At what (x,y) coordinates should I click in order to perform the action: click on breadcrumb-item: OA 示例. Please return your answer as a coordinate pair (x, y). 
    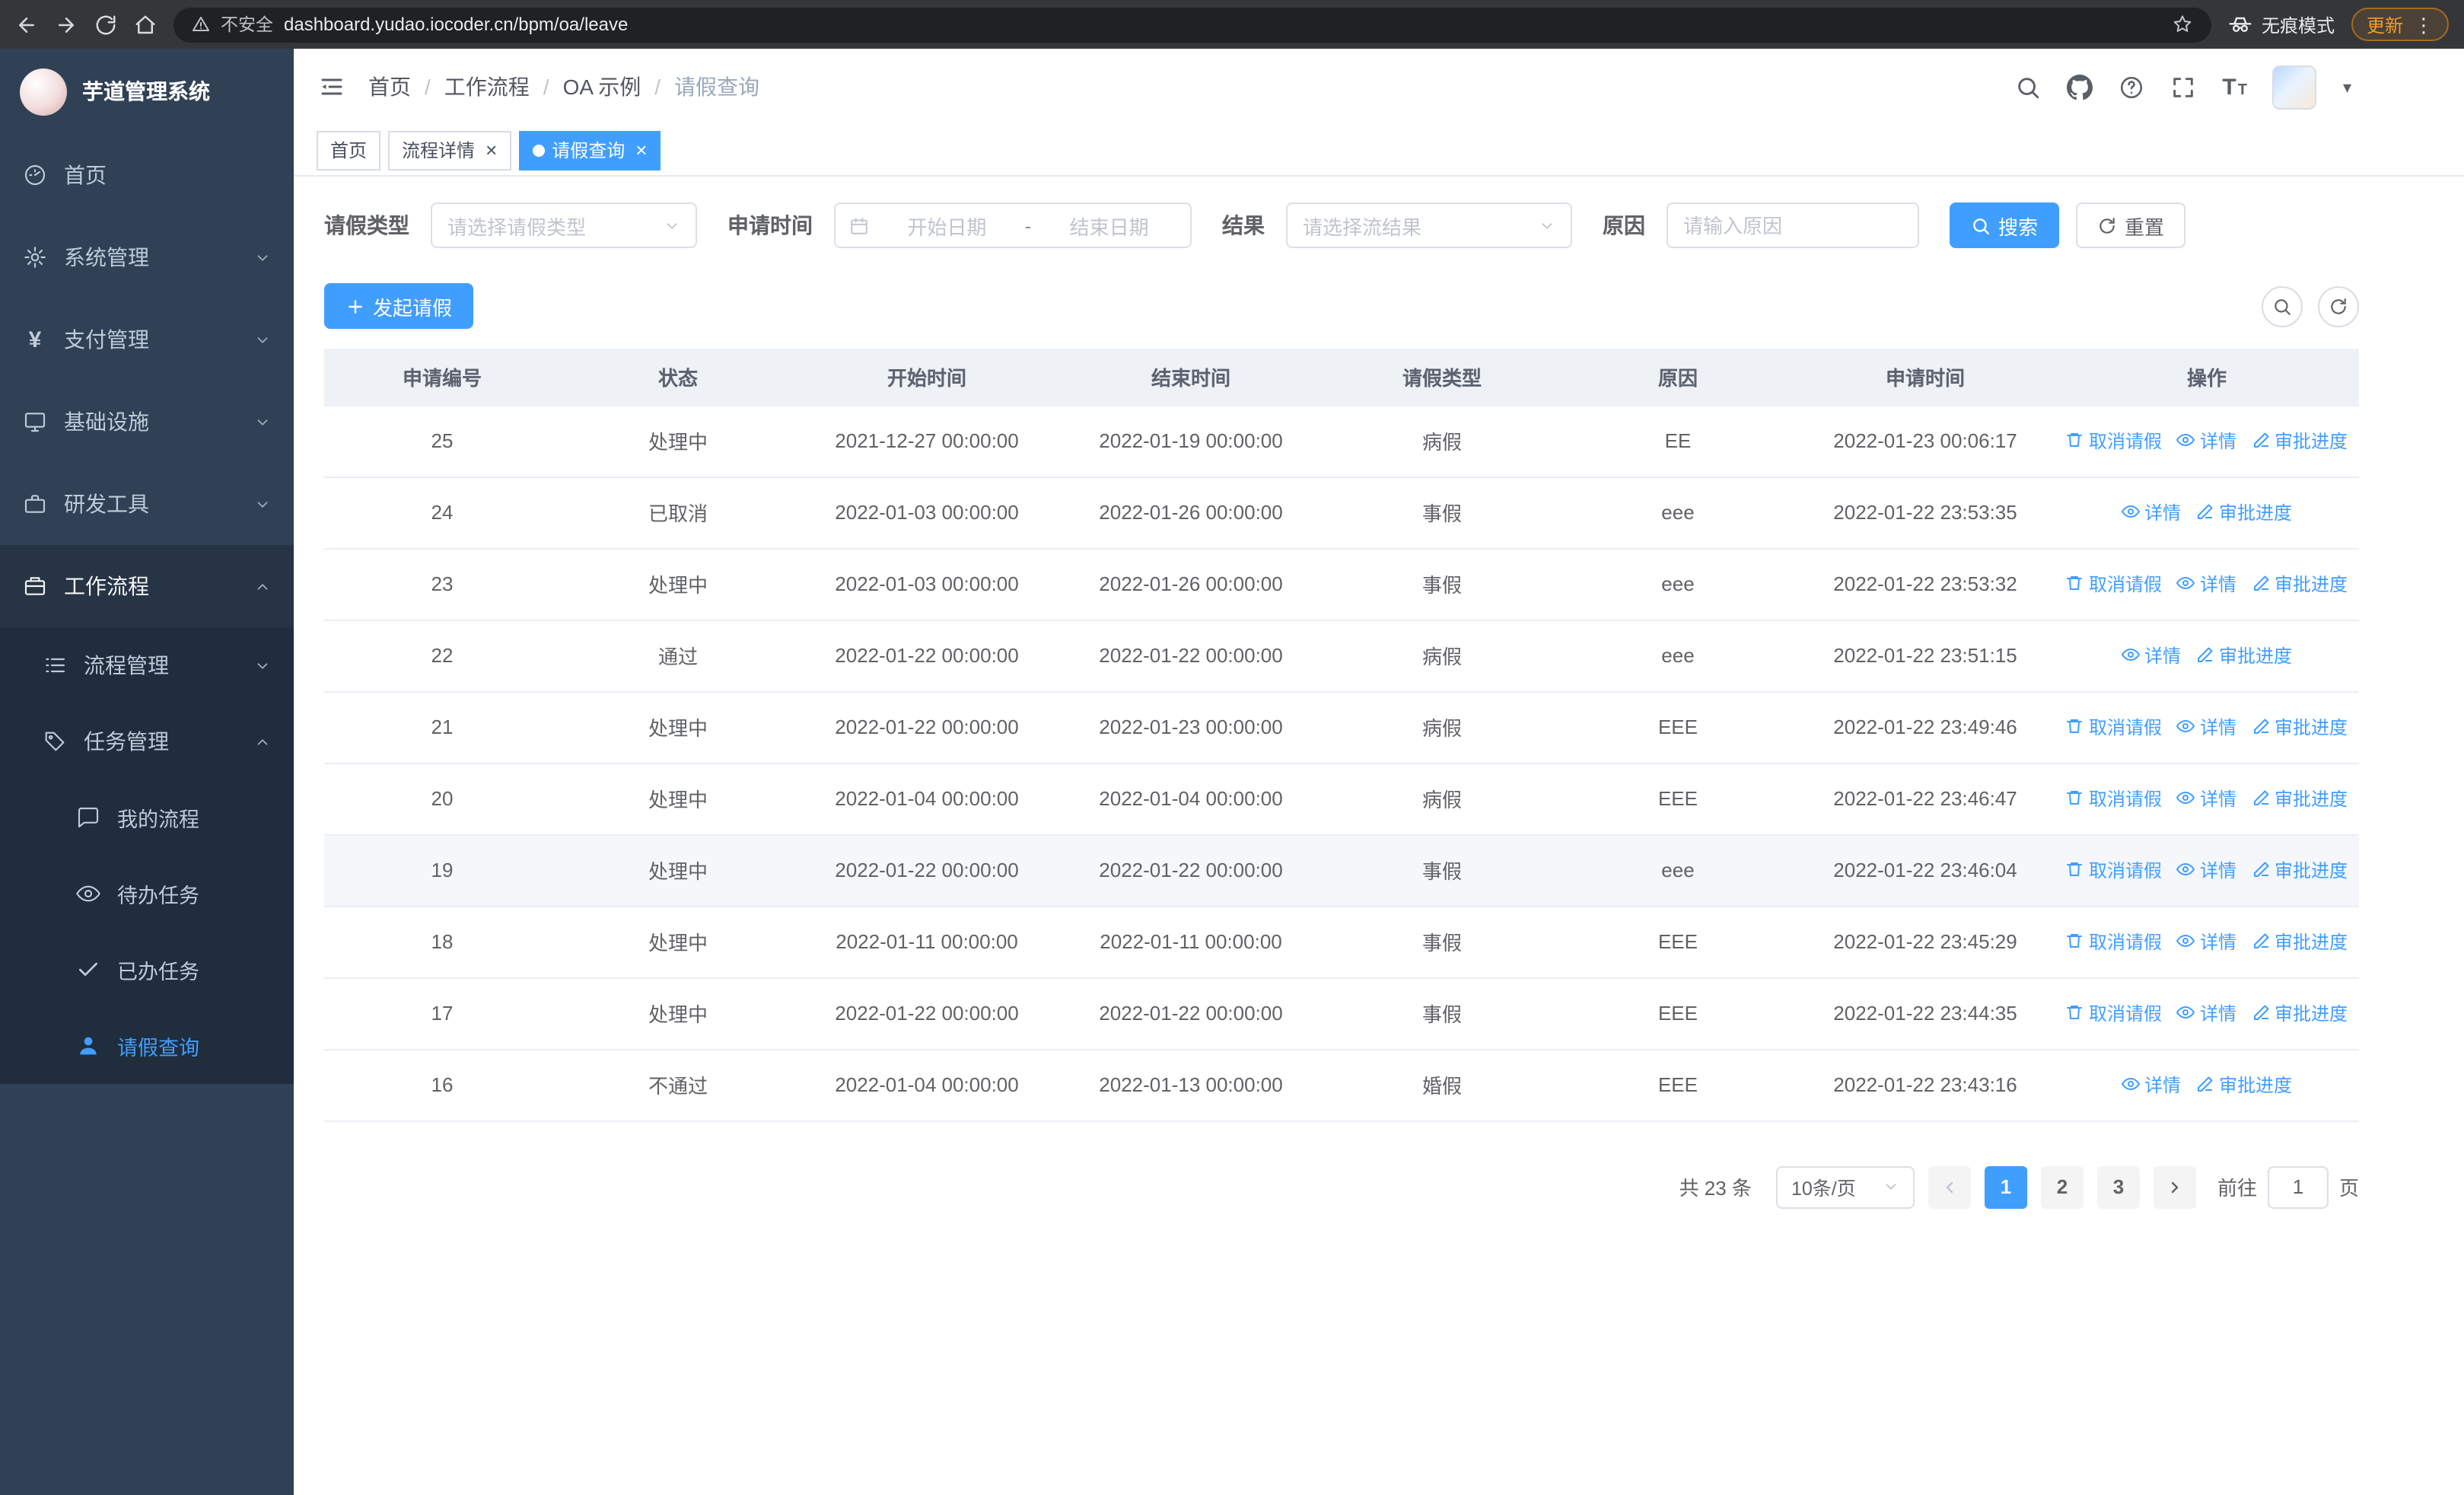
    Looking at the image, I should click on (602, 87).